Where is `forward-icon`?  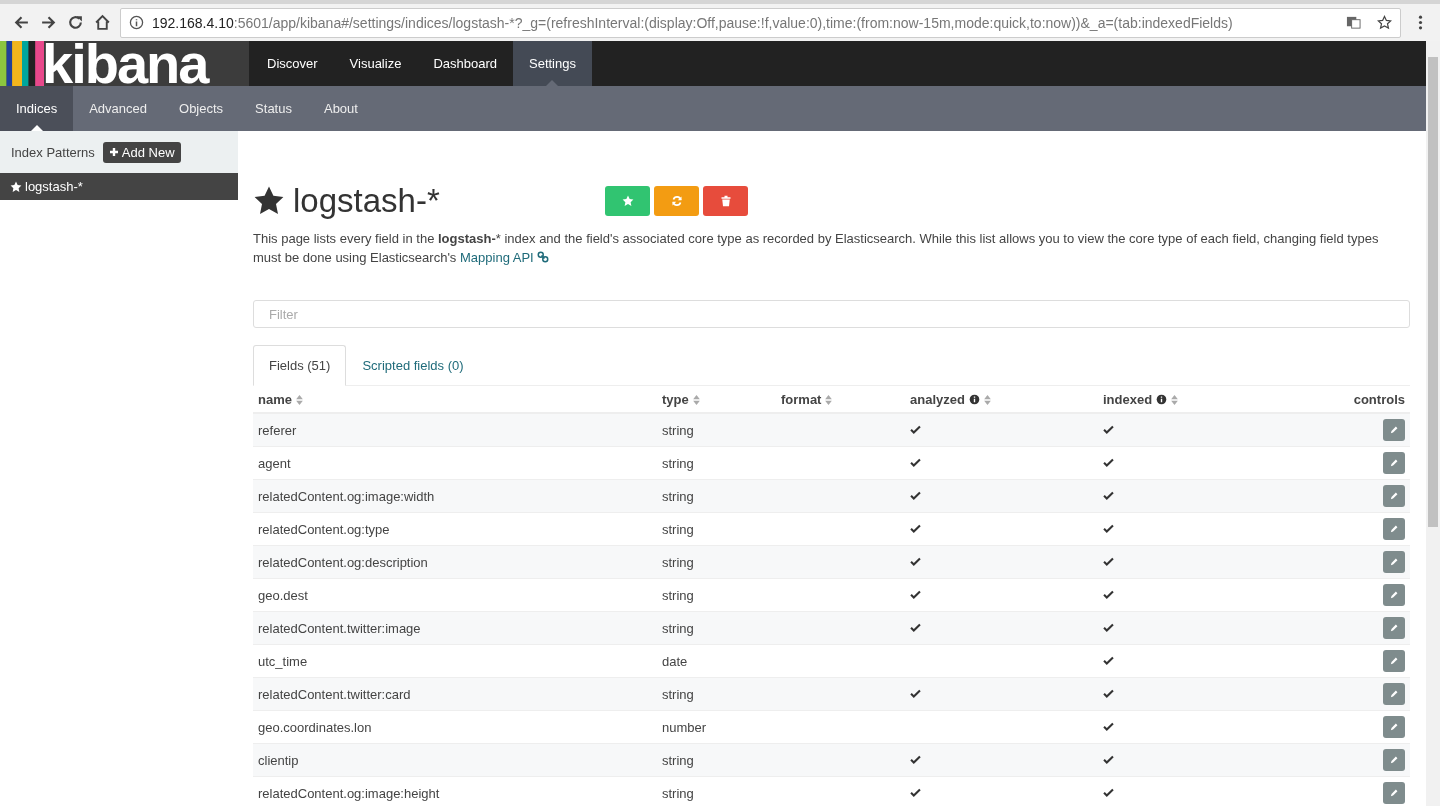
forward-icon is located at coordinates (48, 22).